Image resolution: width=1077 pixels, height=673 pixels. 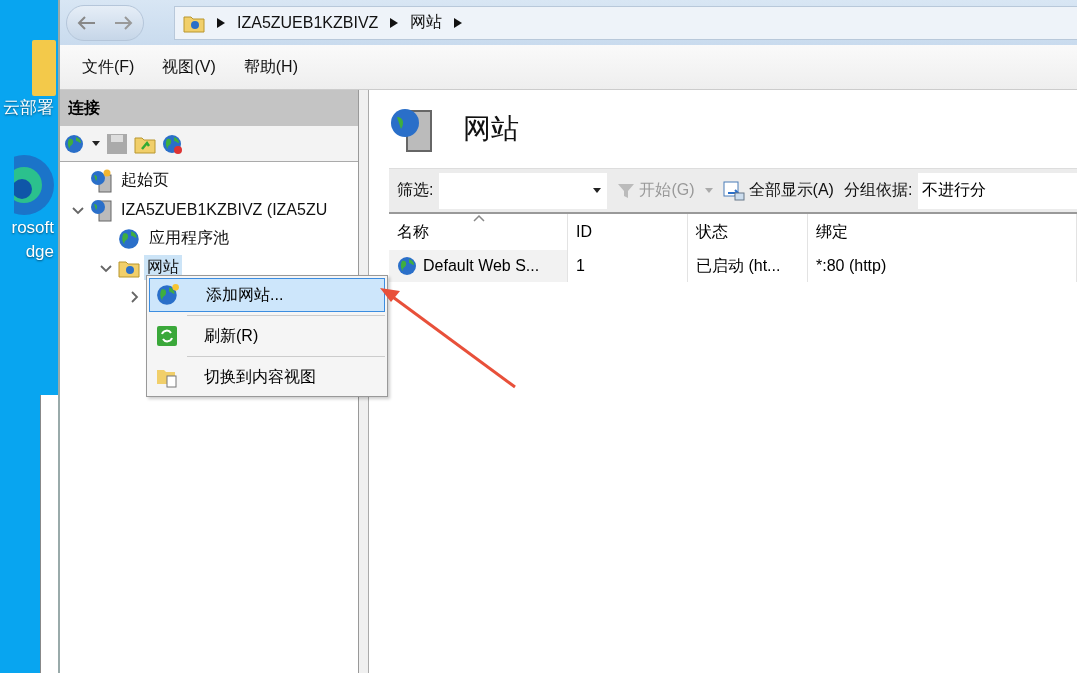 What do you see at coordinates (102, 180) in the screenshot?
I see `start-page-icon` at bounding box center [102, 180].